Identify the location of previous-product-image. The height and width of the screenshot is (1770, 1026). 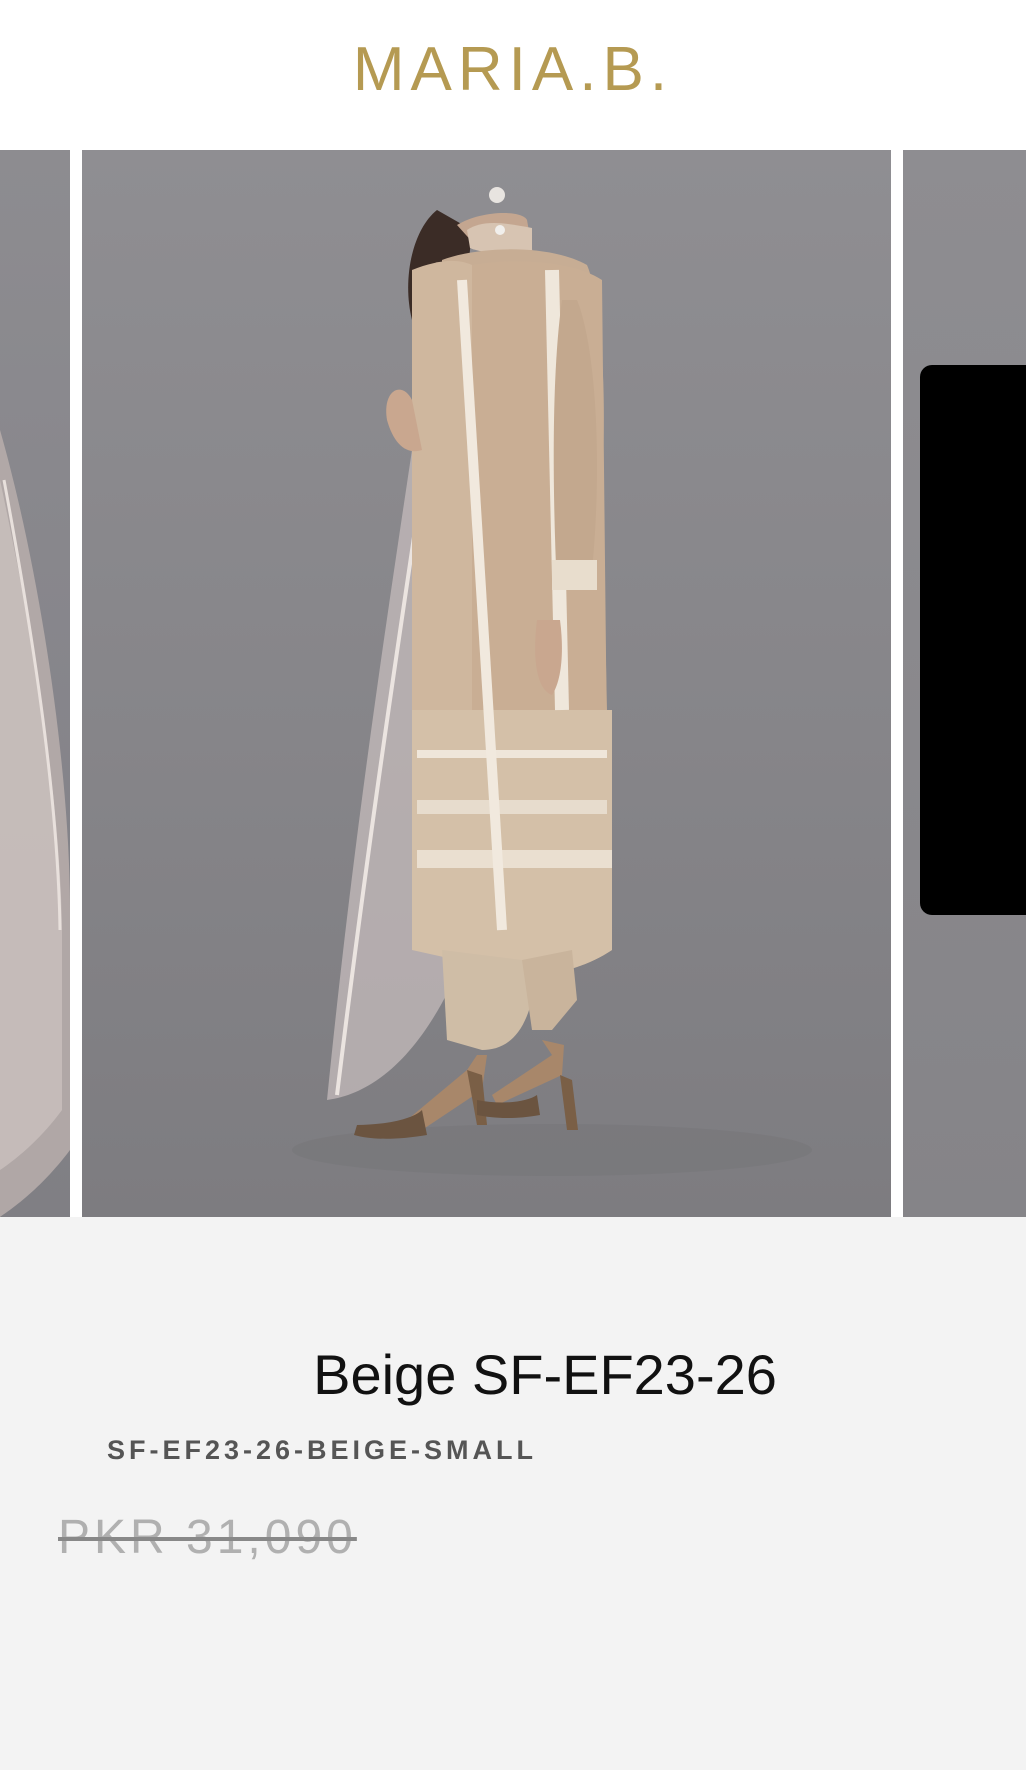
(35, 683).